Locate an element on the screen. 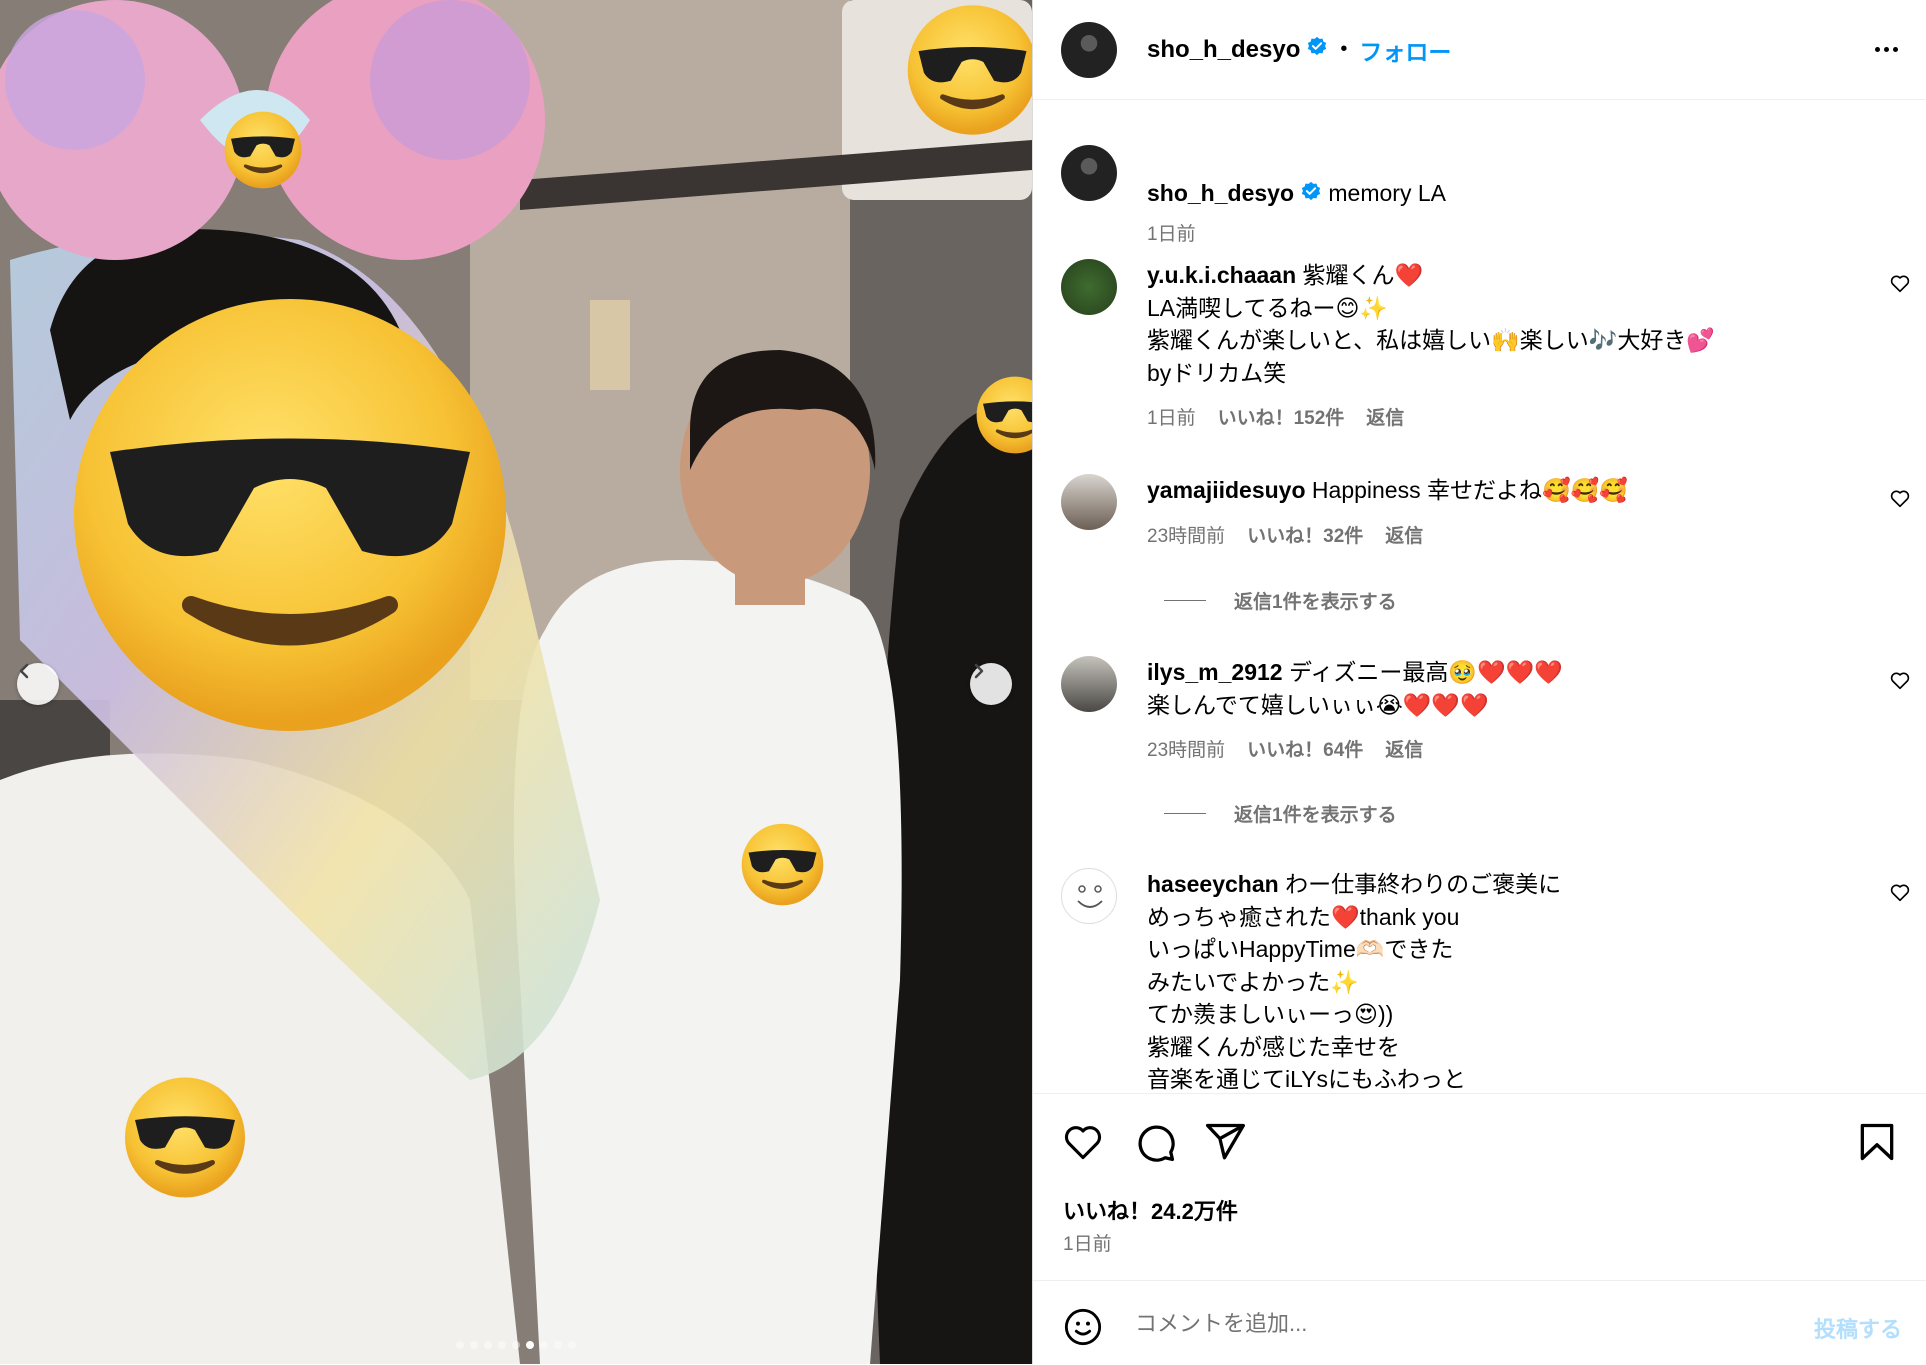 The height and width of the screenshot is (1365, 1926). comment-like-count: いいね！152件 is located at coordinates (1281, 416).